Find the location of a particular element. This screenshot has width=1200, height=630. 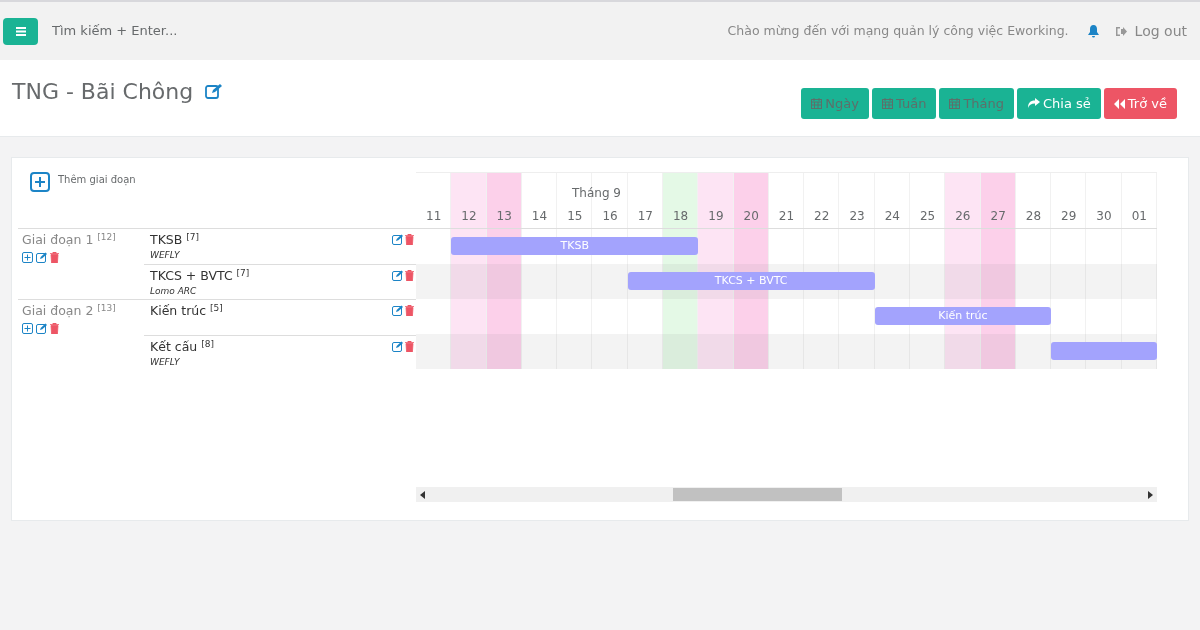

scrollbar-thumb is located at coordinates (757, 494).